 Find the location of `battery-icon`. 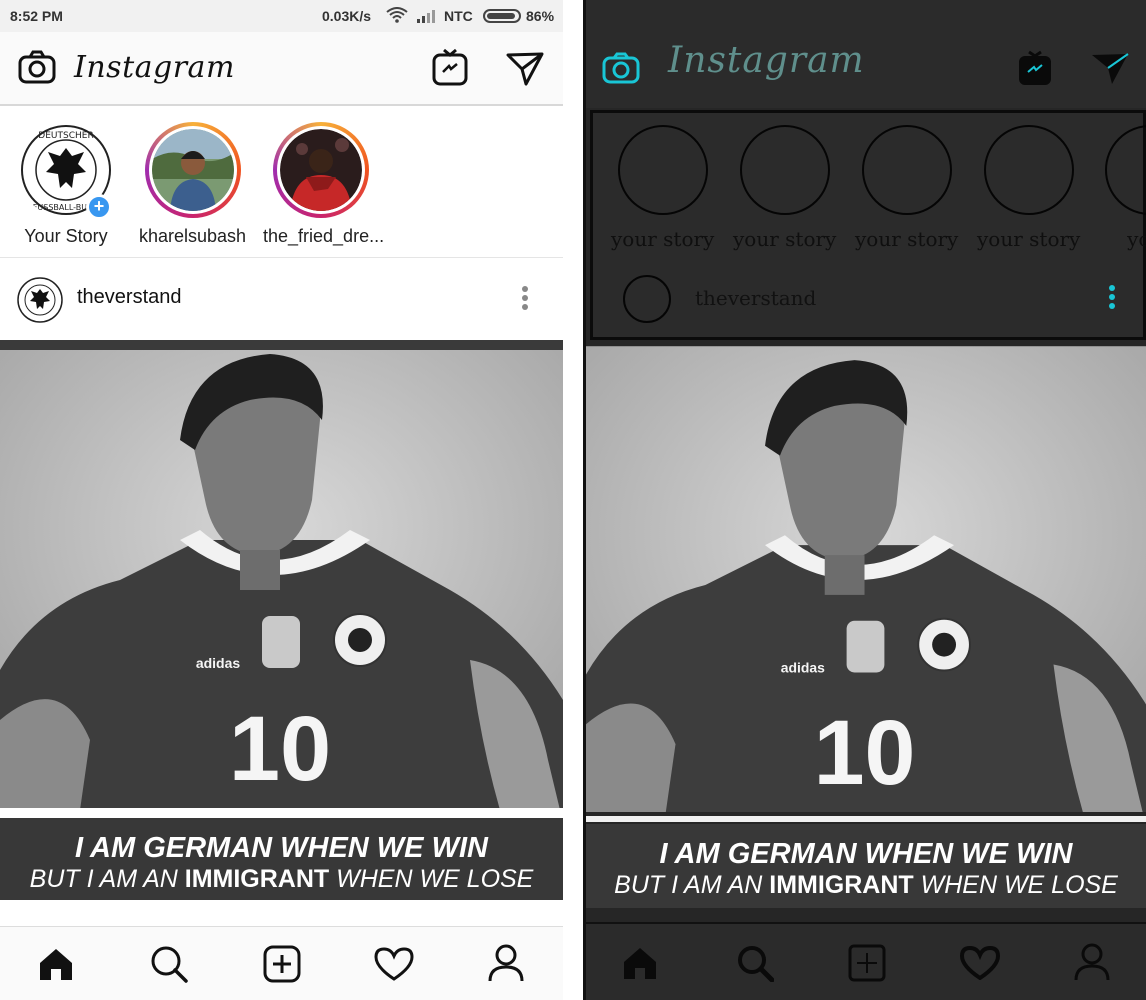

battery-icon is located at coordinates (502, 16).